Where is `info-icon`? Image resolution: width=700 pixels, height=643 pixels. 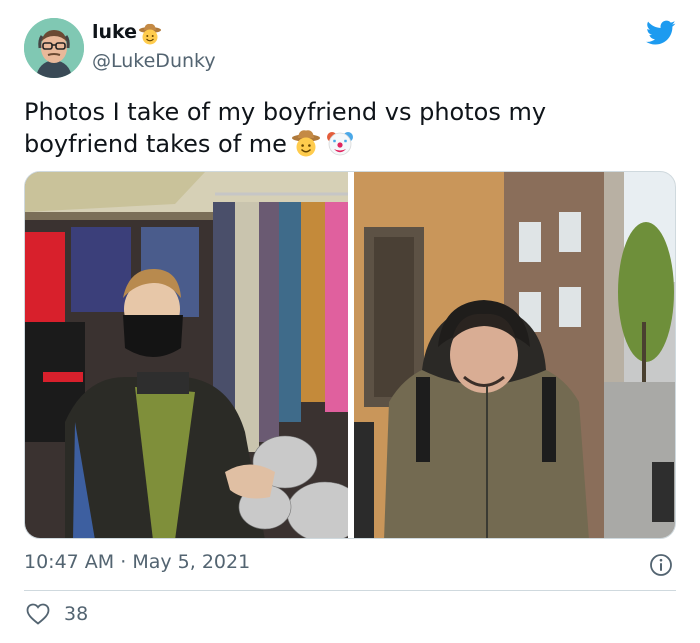
info-icon is located at coordinates (661, 565).